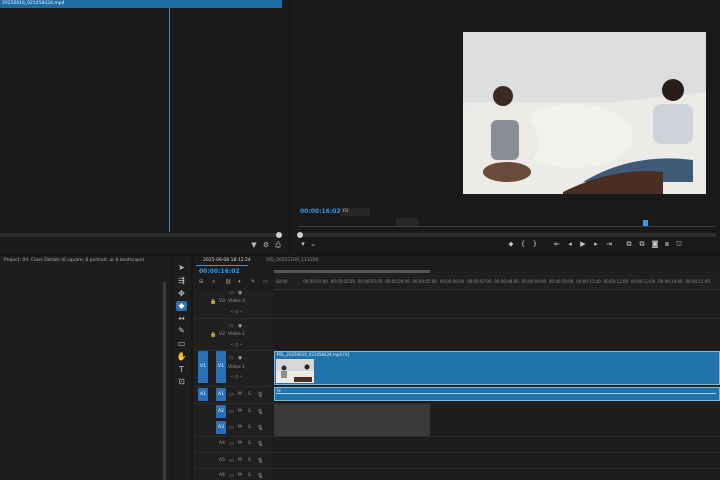  Describe the element at coordinates (164, 381) in the screenshot. I see `project-scrollbar` at that location.